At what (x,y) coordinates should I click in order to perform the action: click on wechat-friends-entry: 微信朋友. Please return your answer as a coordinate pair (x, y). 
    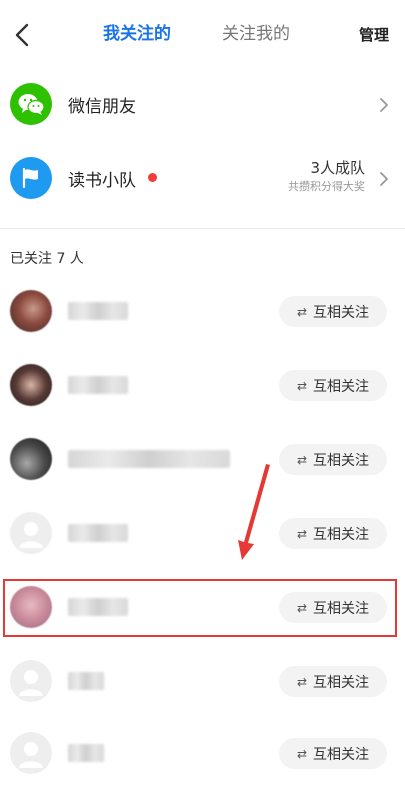
    Looking at the image, I should click on (202, 105).